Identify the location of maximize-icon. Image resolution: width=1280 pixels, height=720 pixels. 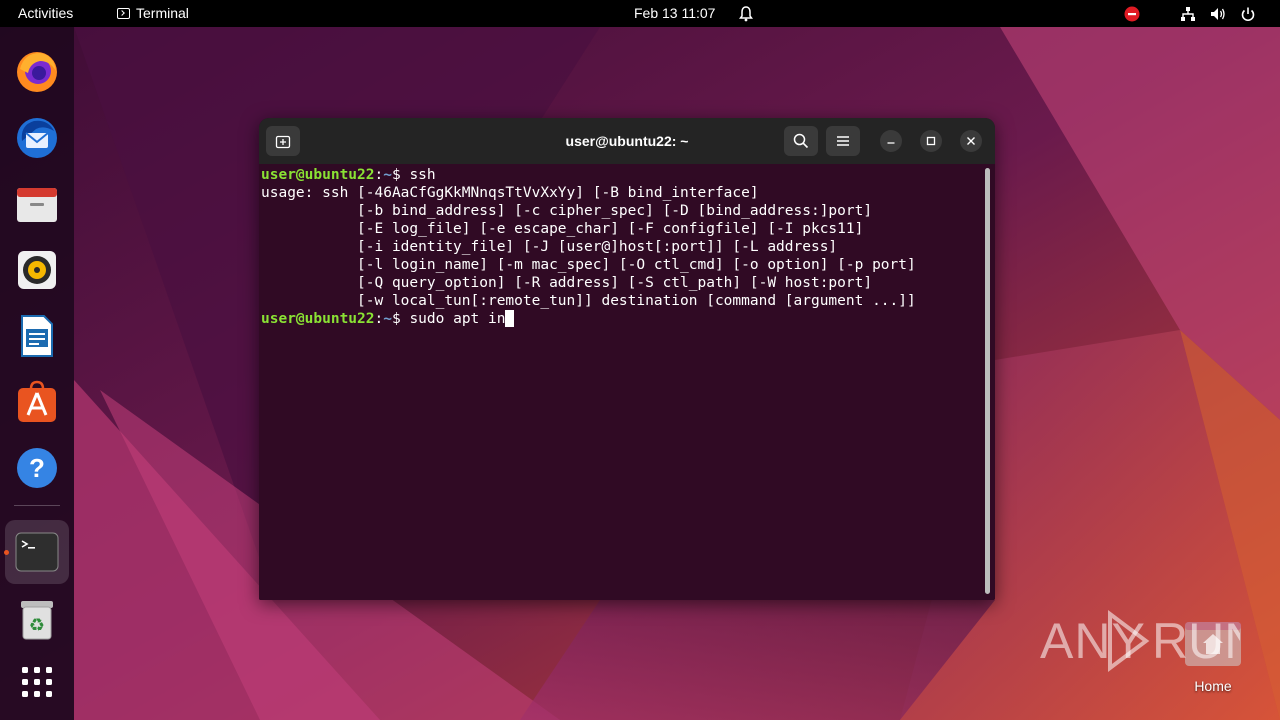
(931, 141).